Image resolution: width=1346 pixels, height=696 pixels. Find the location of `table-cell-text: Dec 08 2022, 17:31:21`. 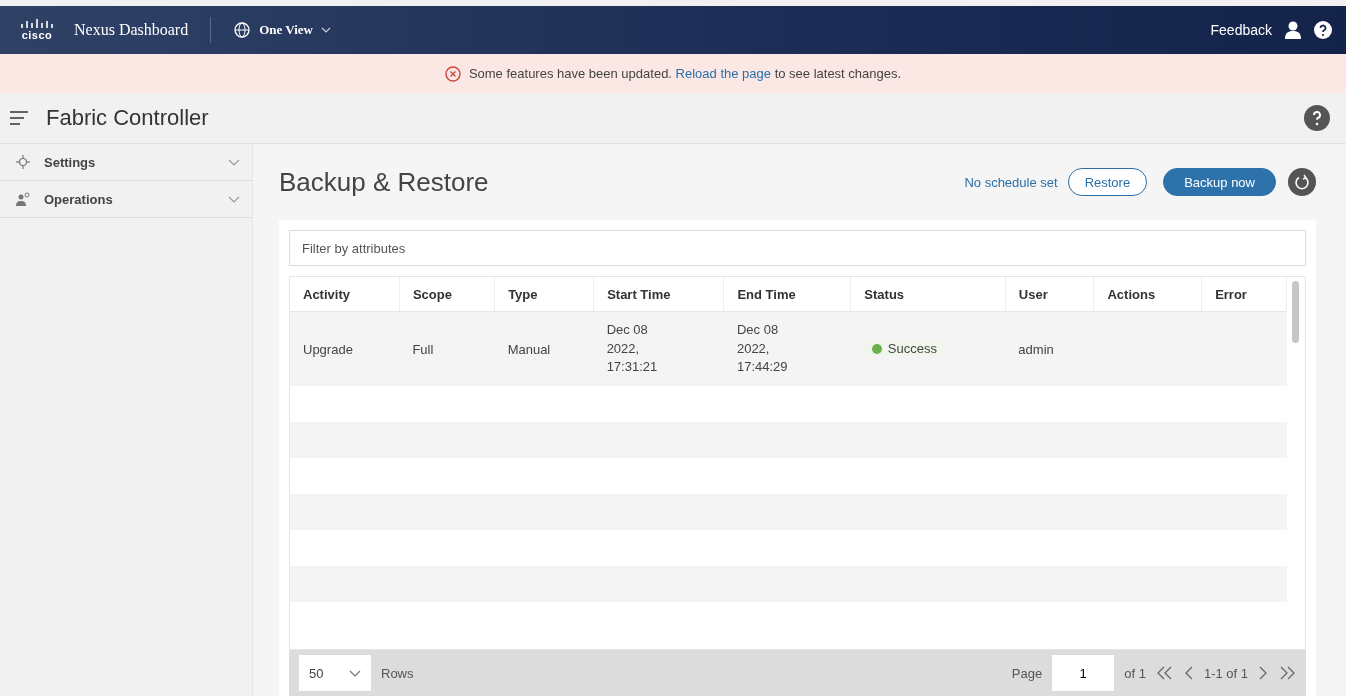

table-cell-text: Dec 08 2022, 17:31:21 is located at coordinates (632, 348).